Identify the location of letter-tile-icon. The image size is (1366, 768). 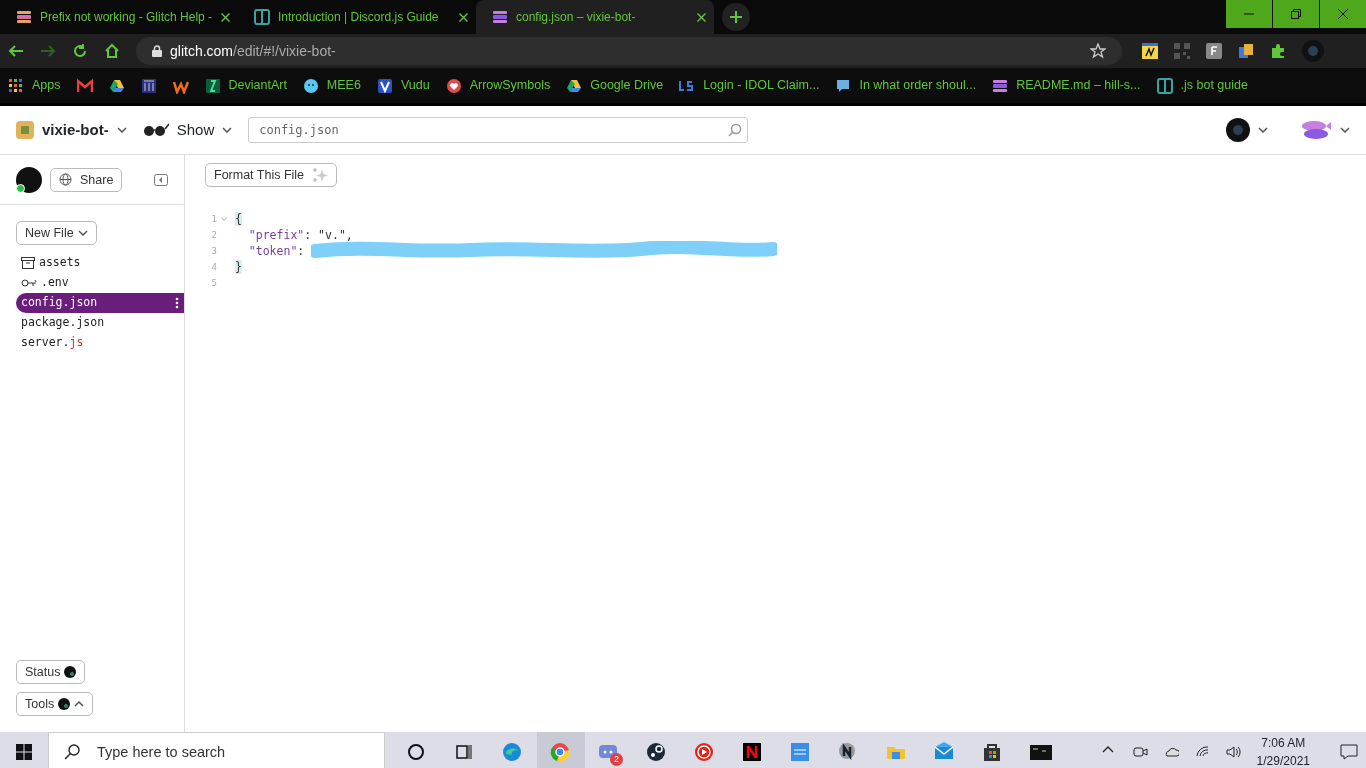
(1214, 51).